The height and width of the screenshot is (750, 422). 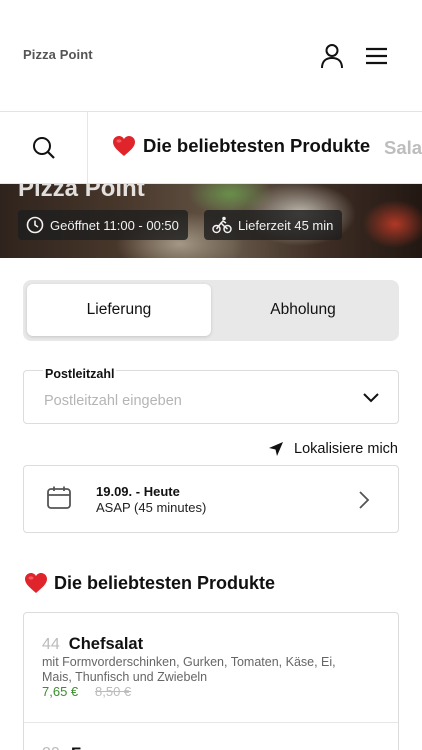 What do you see at coordinates (113, 691) in the screenshot?
I see `product-old-price: 8,50 €` at bounding box center [113, 691].